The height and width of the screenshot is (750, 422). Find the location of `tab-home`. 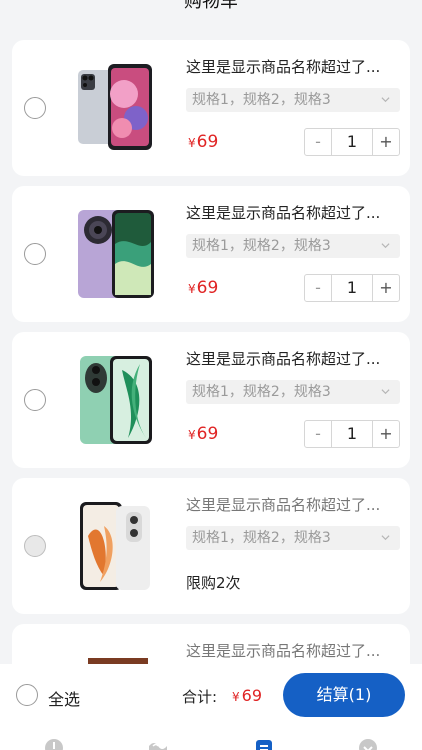

tab-home is located at coordinates (54, 743).